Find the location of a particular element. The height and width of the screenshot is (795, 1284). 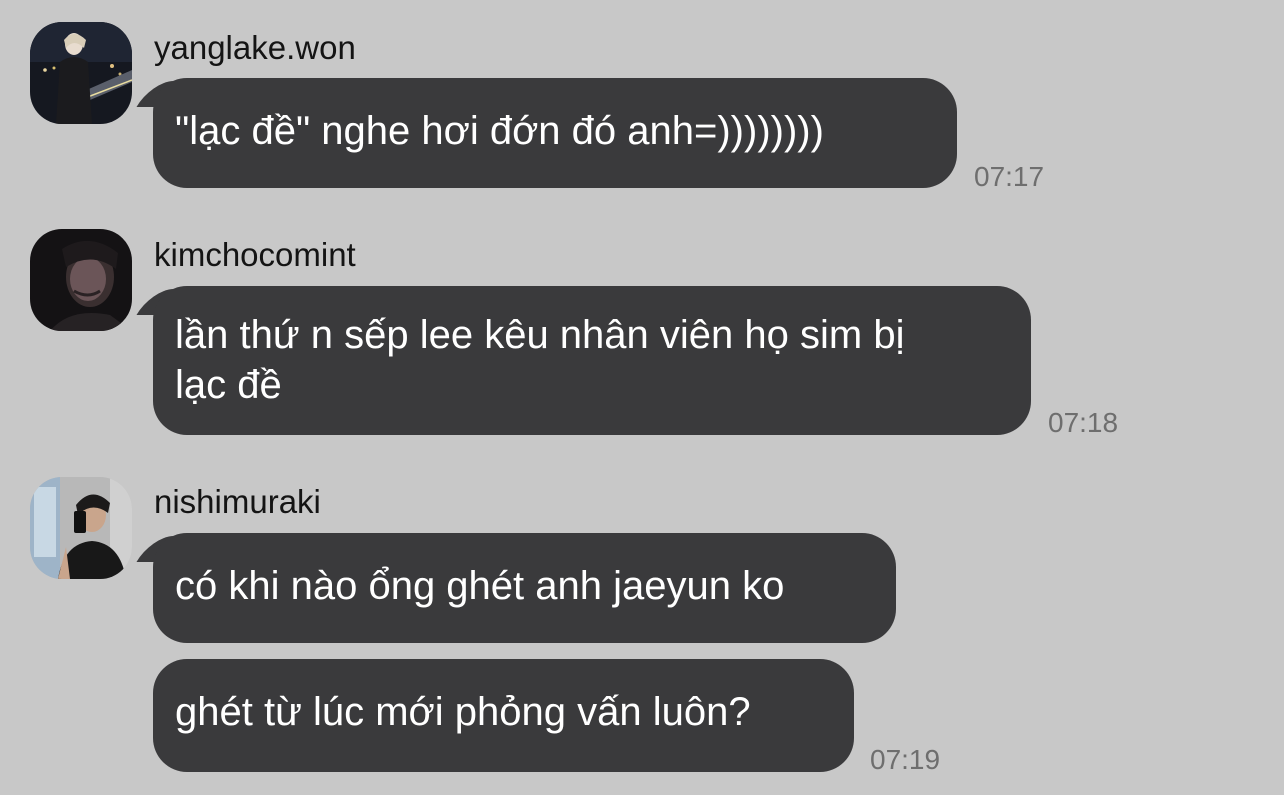

user-avatar-night-city-icon is located at coordinates (81, 73).